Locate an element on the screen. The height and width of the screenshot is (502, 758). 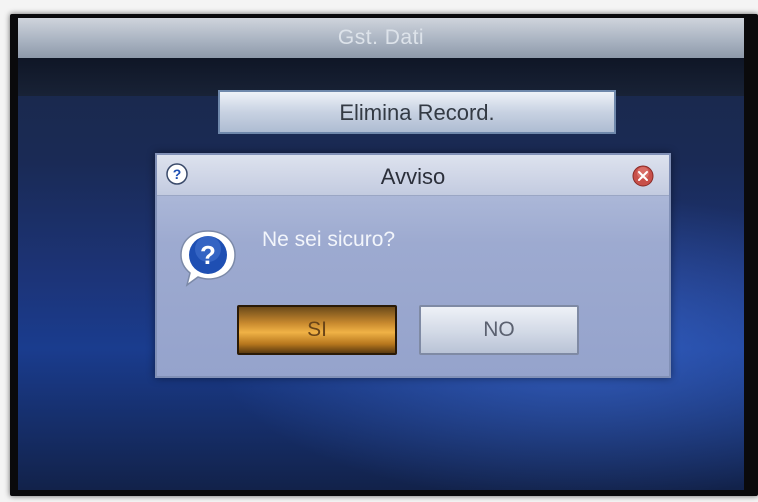
dialog-title: Avviso is located at coordinates (413, 176).